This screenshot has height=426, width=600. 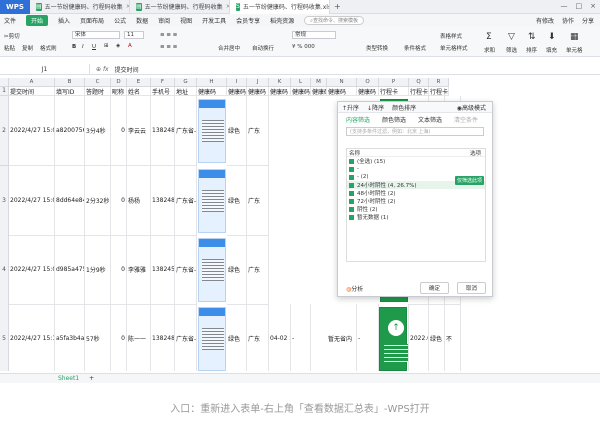 I want to click on column-header-E: E, so click(x=139, y=82).